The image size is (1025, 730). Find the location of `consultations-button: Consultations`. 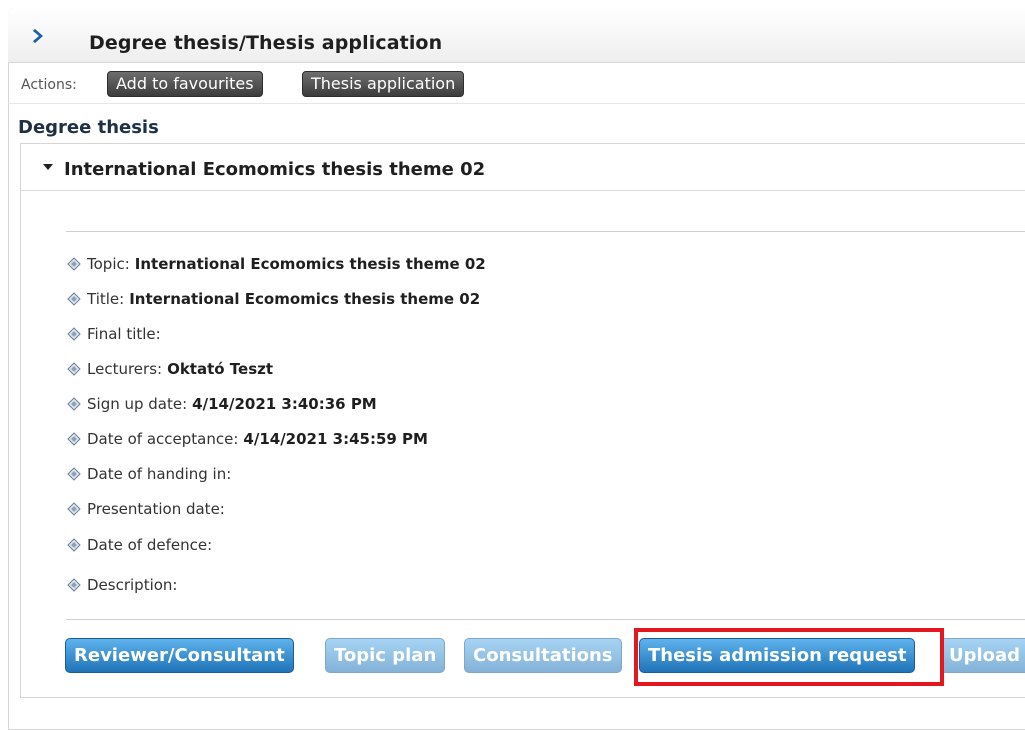

consultations-button: Consultations is located at coordinates (543, 655).